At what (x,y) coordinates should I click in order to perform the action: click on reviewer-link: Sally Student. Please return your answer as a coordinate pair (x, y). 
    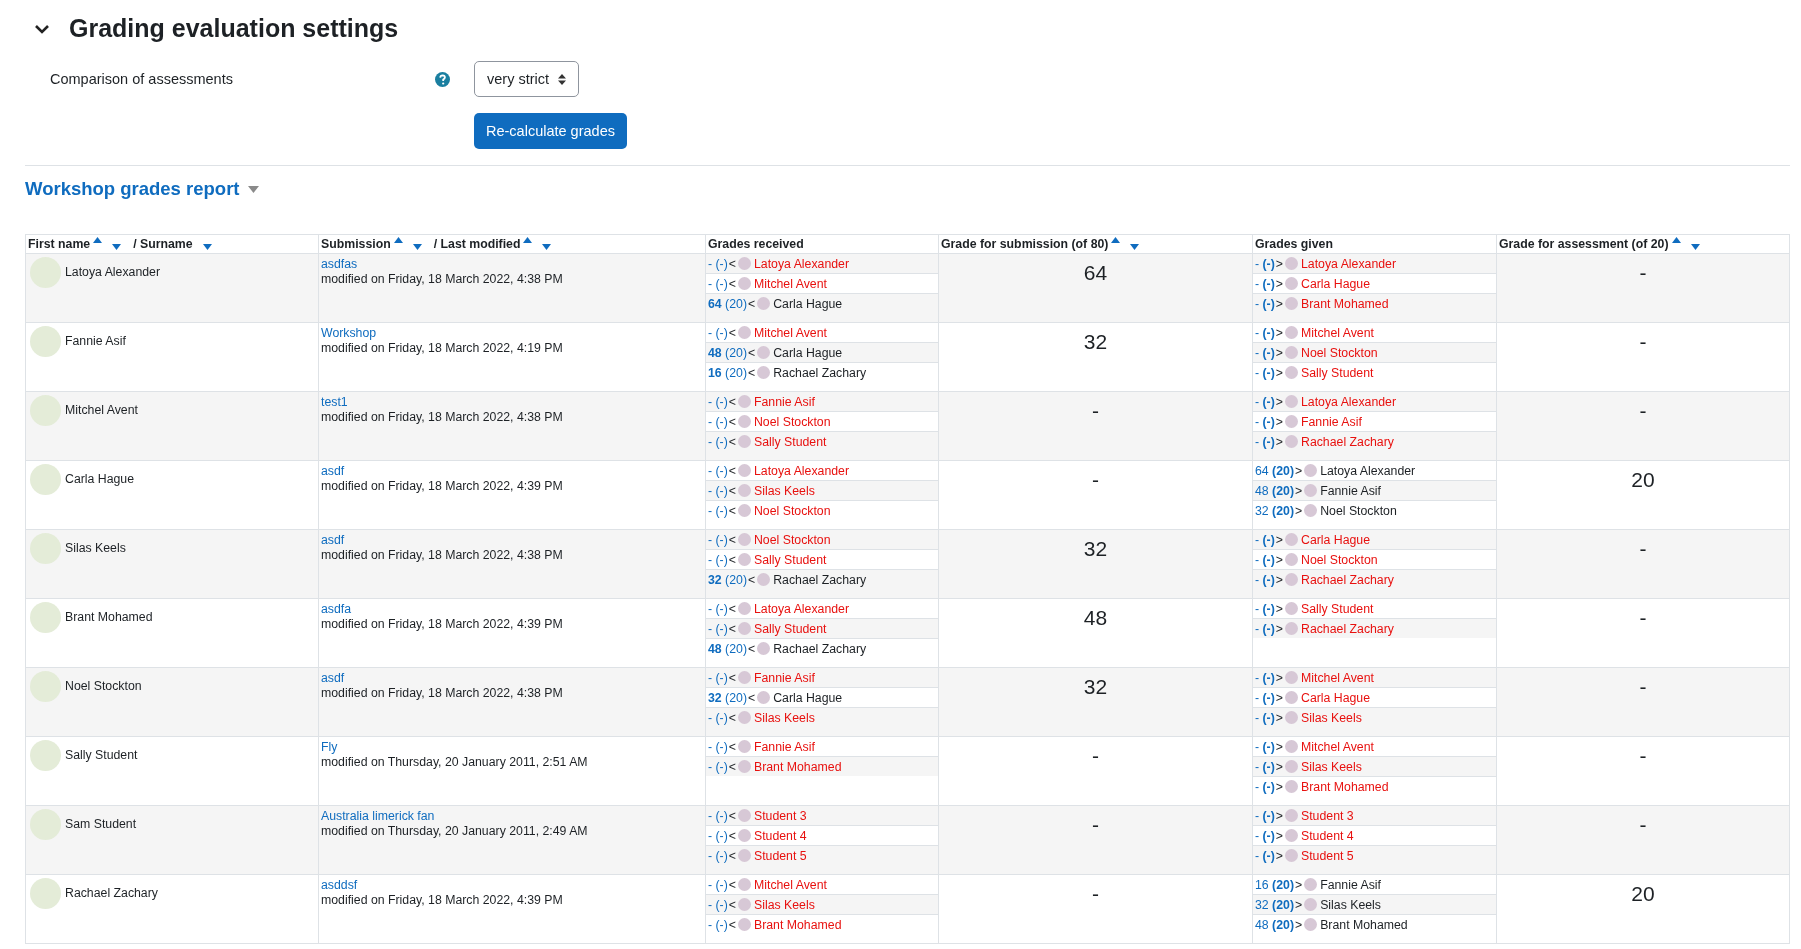
    Looking at the image, I should click on (790, 628).